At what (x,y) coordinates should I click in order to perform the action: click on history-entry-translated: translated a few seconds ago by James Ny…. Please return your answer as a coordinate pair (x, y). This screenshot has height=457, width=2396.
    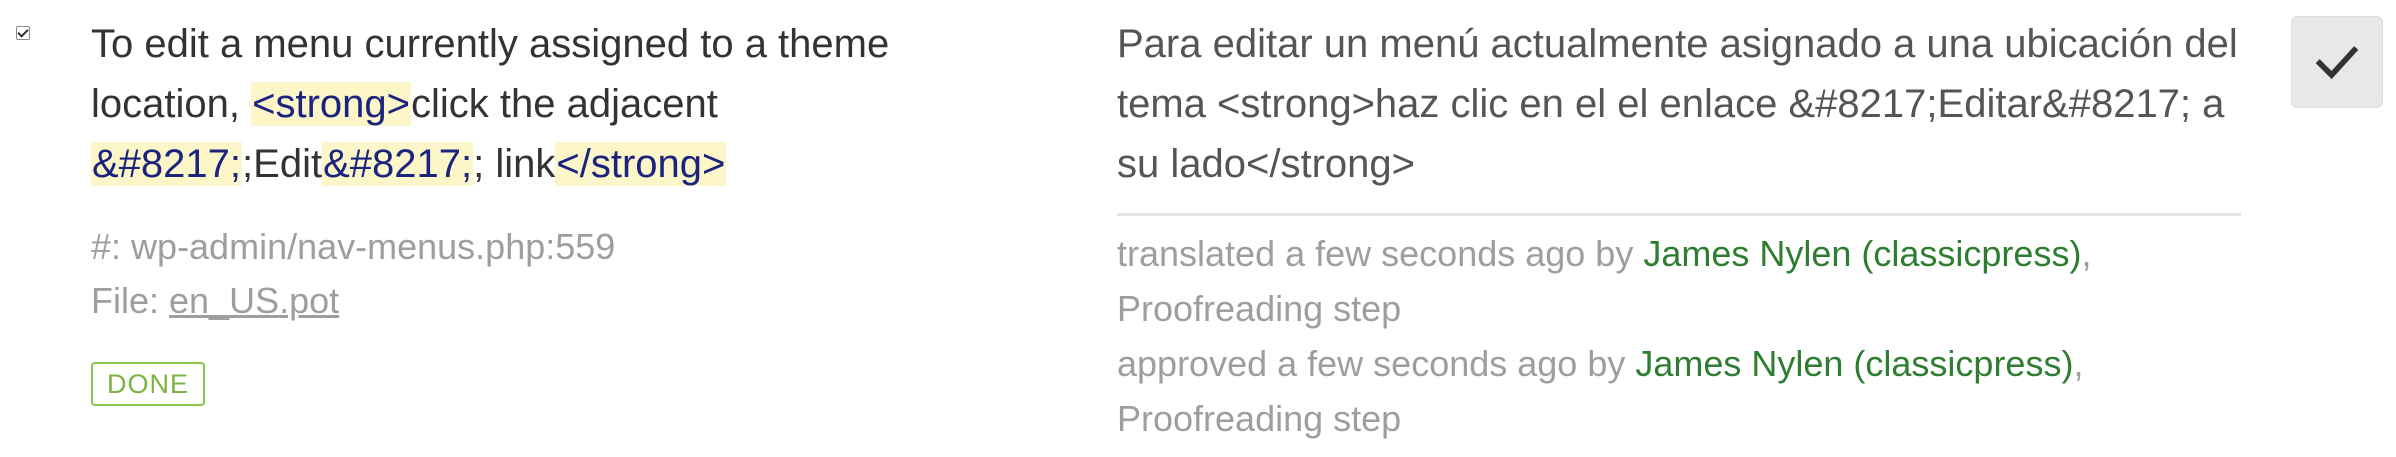
    Looking at the image, I should click on (1717, 281).